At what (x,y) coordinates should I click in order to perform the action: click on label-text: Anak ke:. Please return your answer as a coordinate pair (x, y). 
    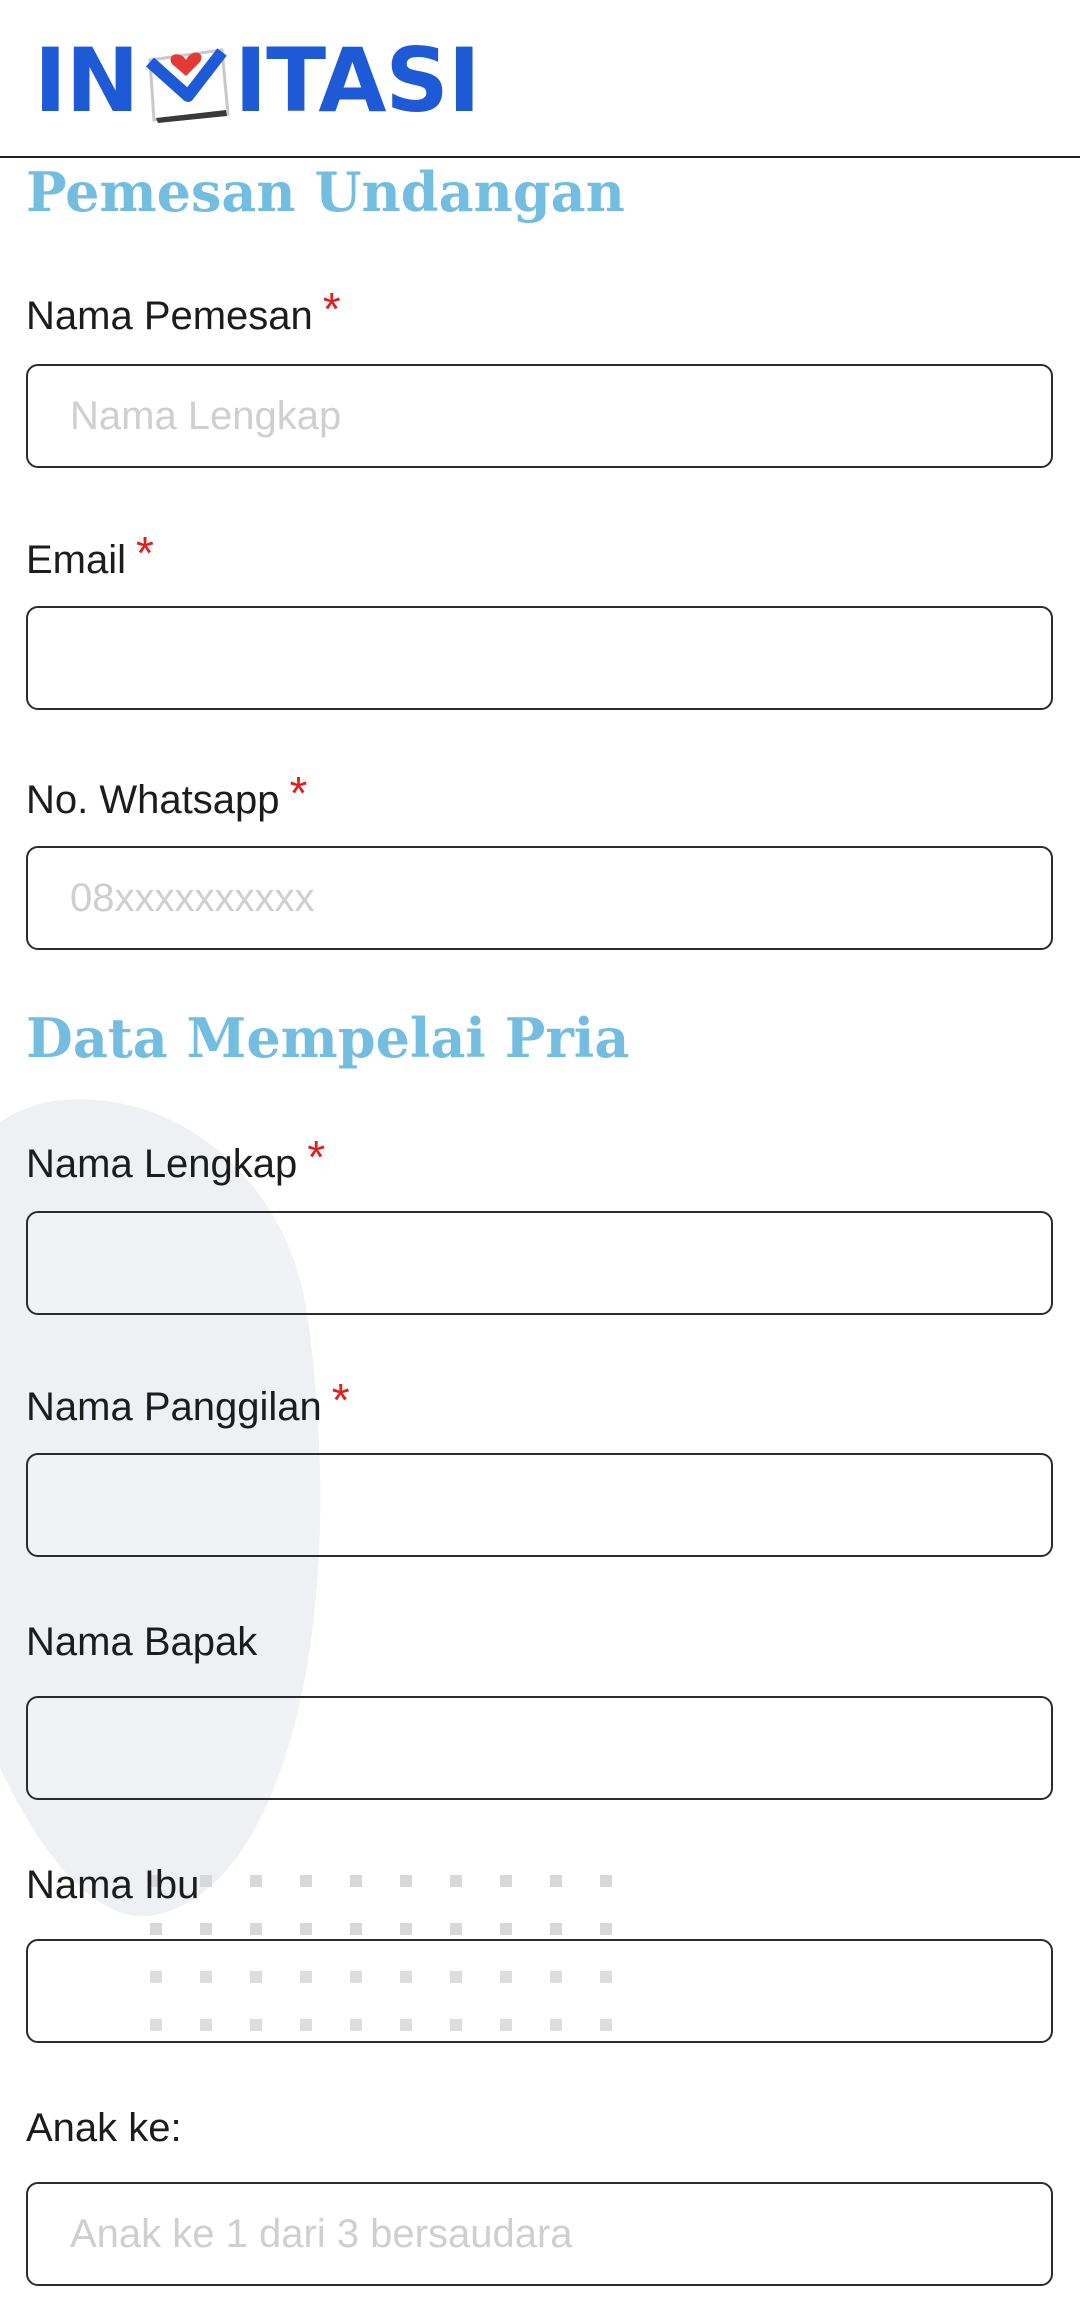
    Looking at the image, I should click on (104, 2128).